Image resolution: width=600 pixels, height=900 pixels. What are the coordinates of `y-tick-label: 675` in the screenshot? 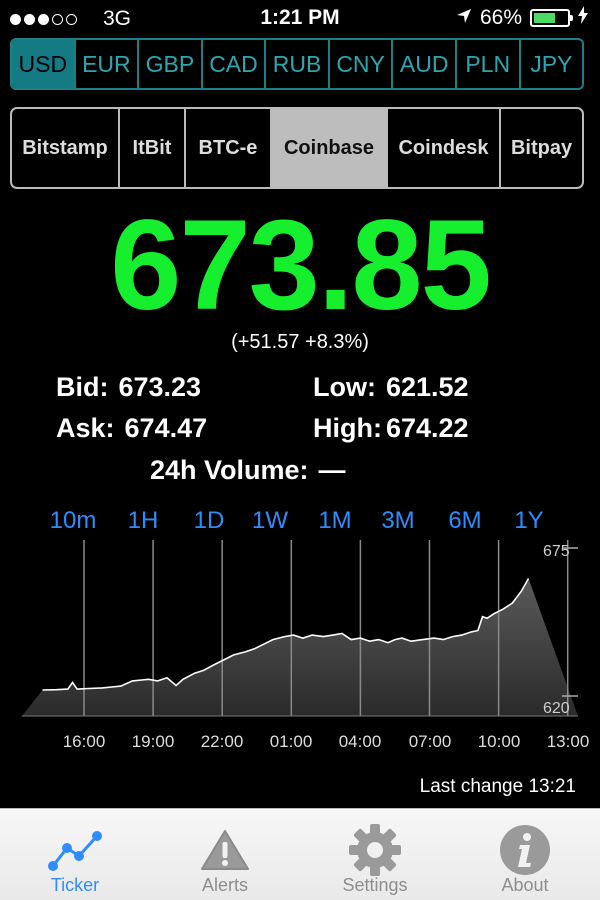 It's located at (556, 551).